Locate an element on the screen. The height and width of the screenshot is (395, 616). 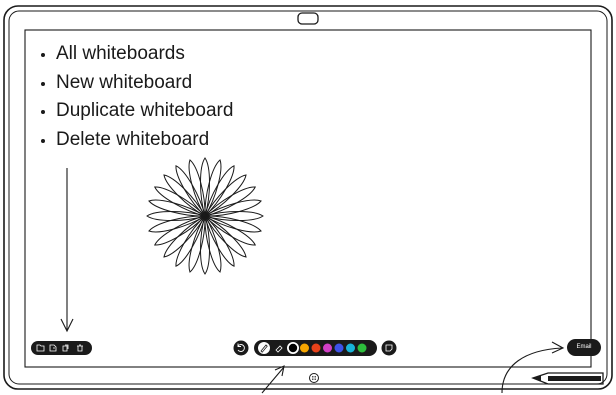
menu-item-new-whiteboard: New whiteboard is located at coordinates (135, 83).